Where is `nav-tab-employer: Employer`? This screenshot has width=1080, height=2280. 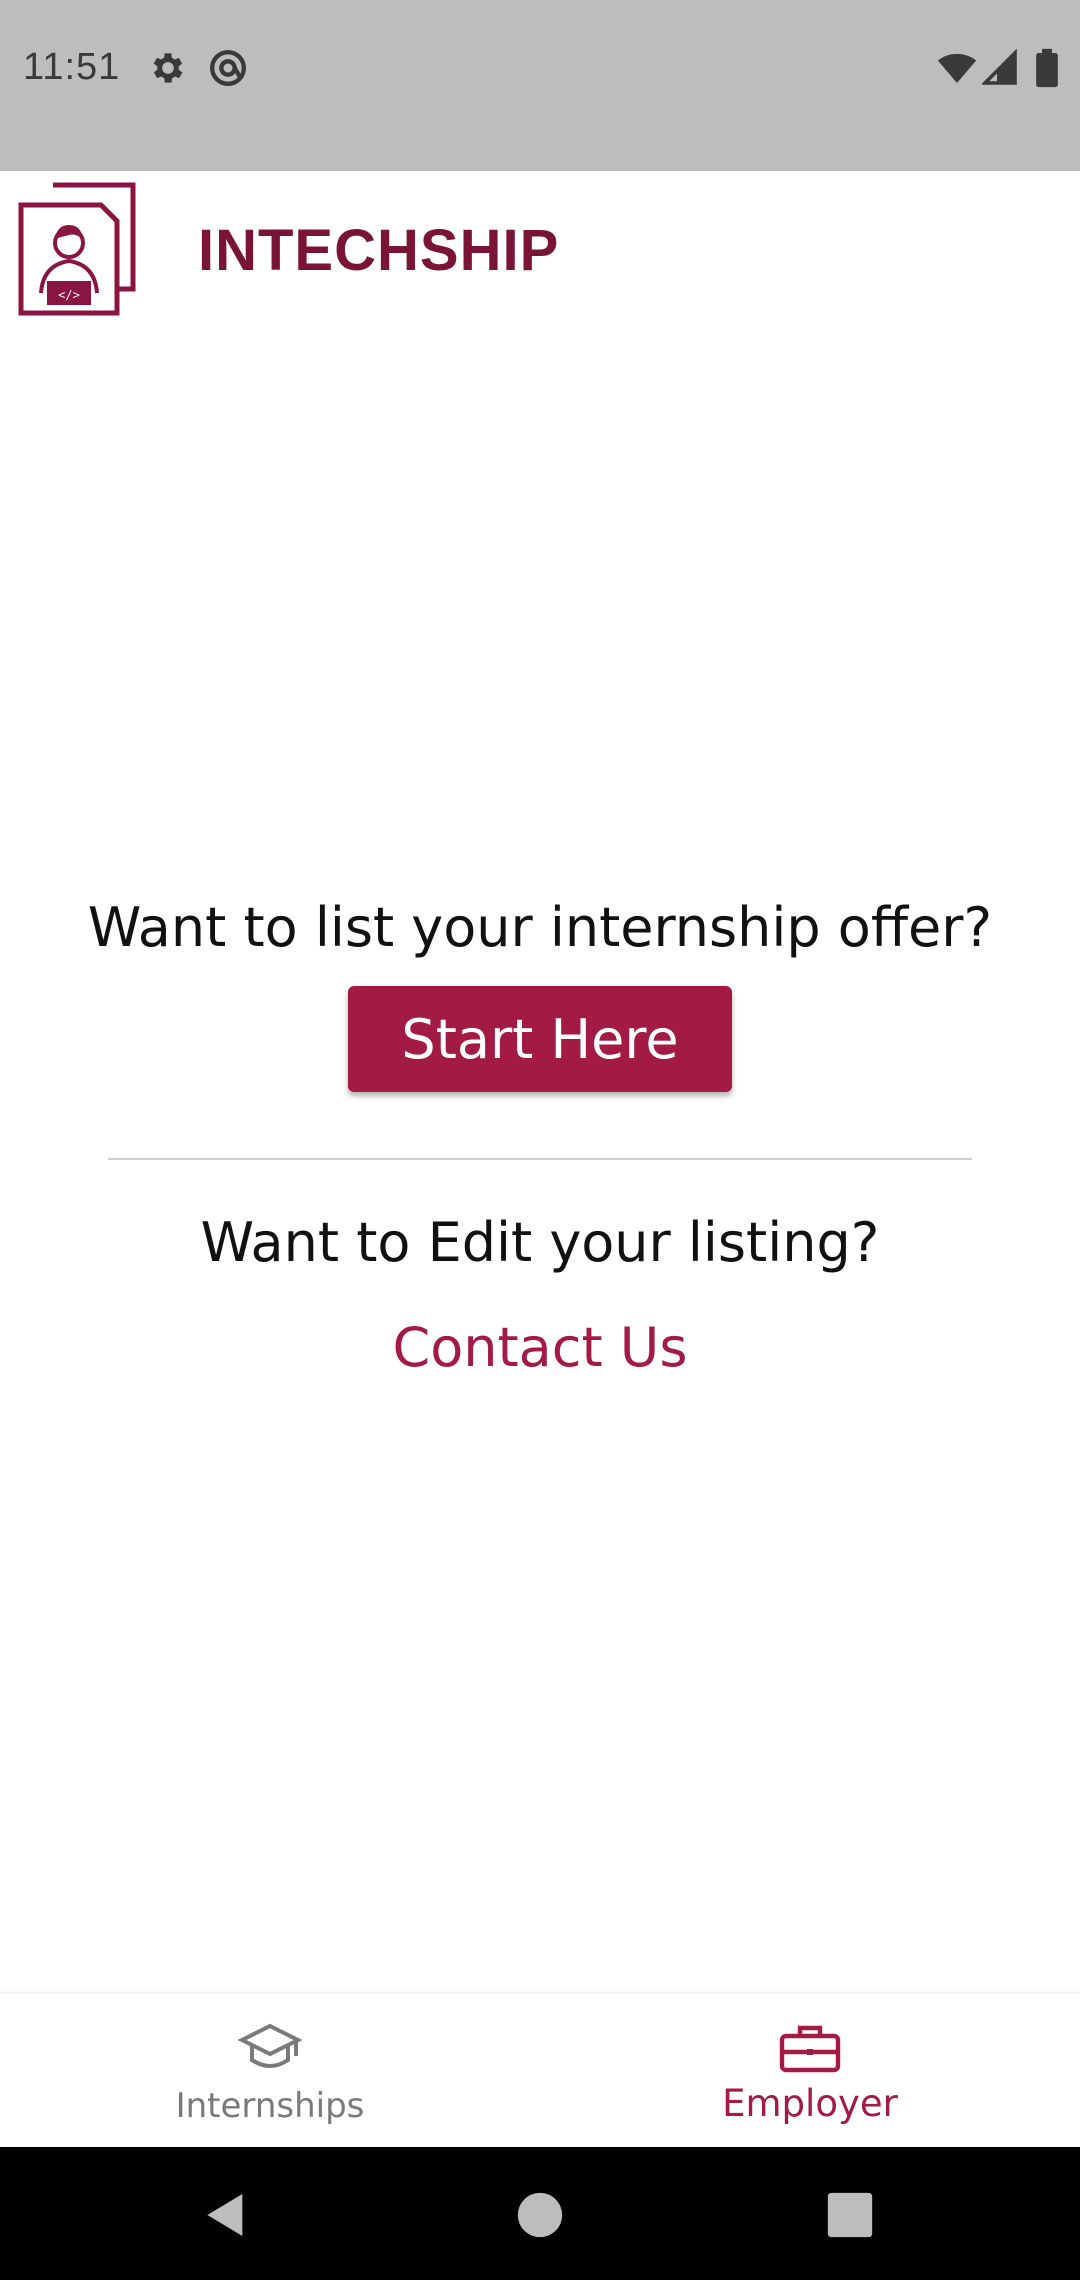 nav-tab-employer: Employer is located at coordinates (810, 2071).